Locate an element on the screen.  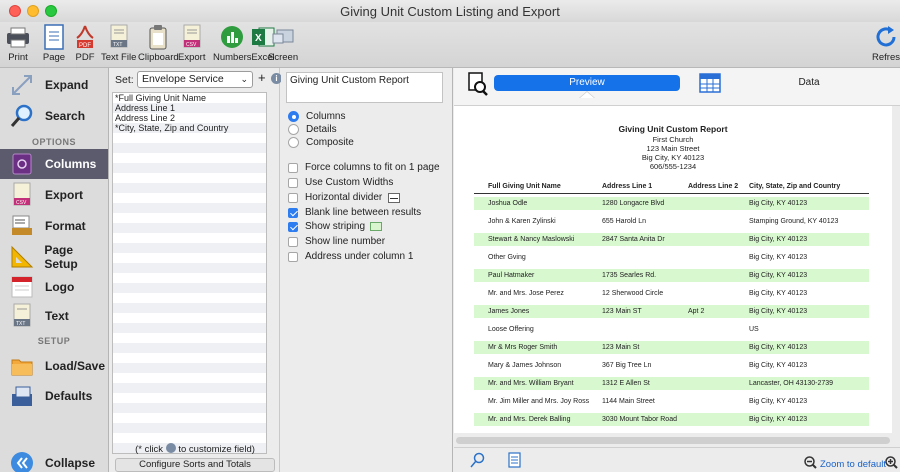
printer-icon is located at coordinates (18, 37).